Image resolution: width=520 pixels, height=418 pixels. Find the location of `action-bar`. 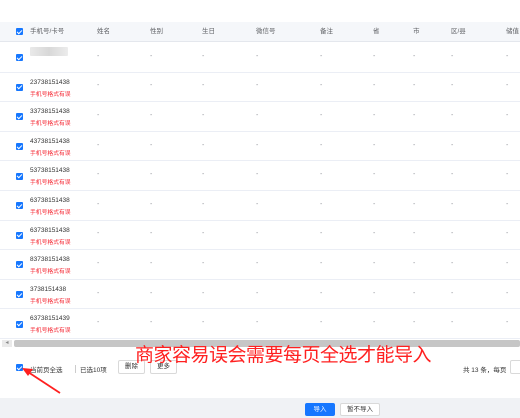

action-bar is located at coordinates (260, 408).